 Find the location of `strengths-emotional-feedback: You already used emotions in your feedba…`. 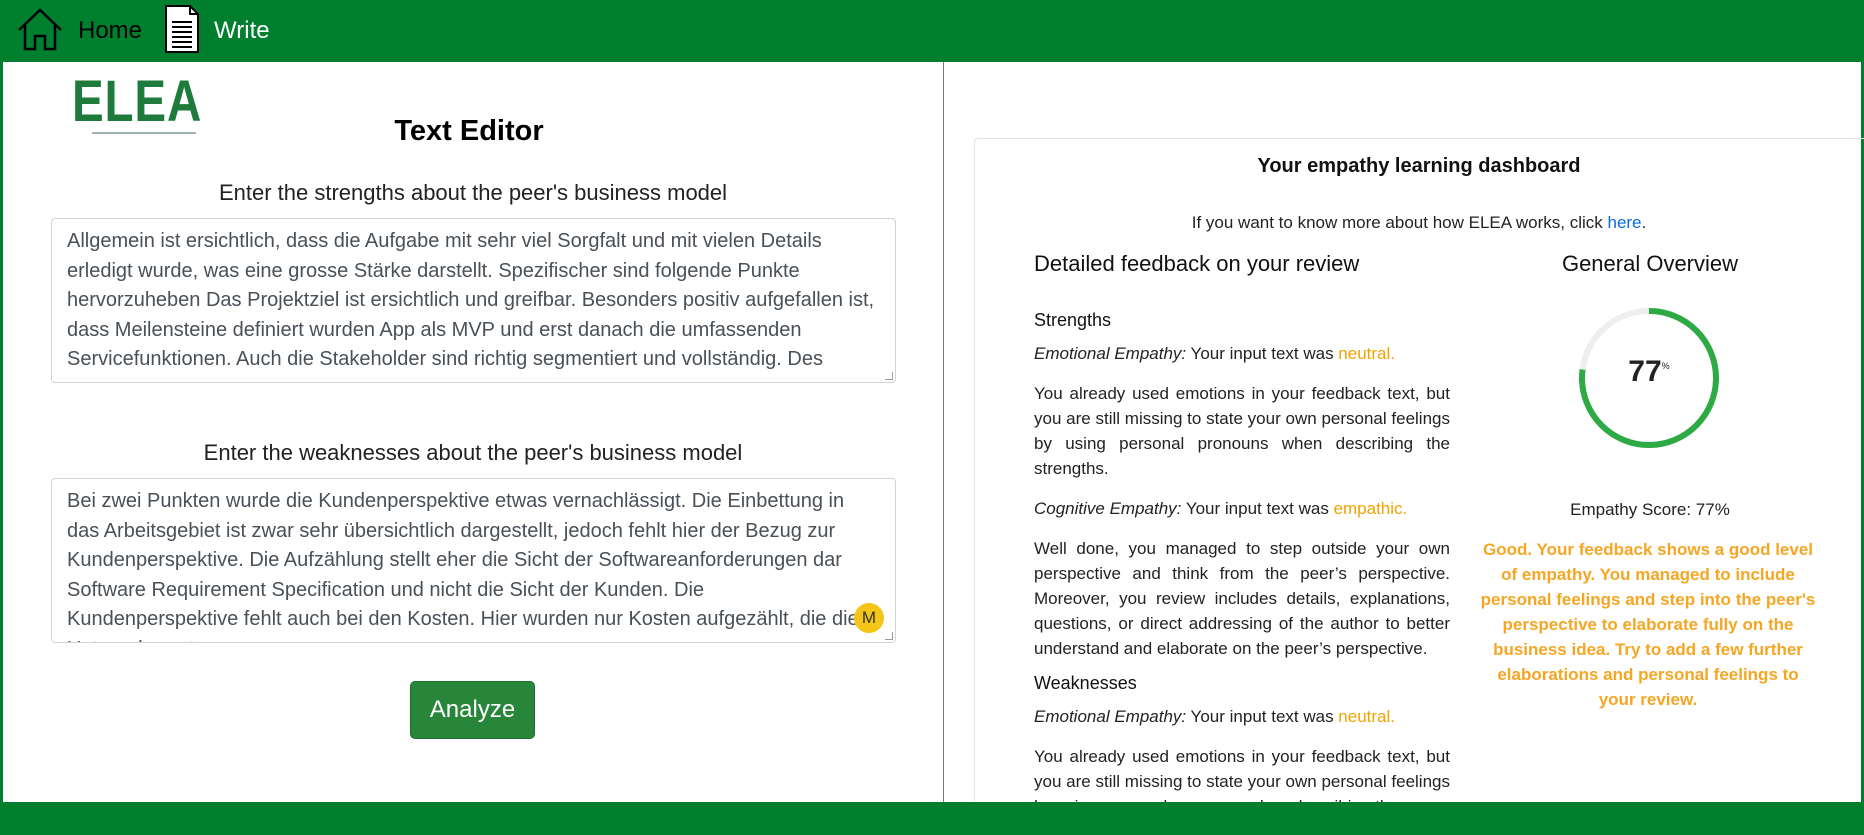

strengths-emotional-feedback: You already used emotions in your feedba… is located at coordinates (1242, 431).